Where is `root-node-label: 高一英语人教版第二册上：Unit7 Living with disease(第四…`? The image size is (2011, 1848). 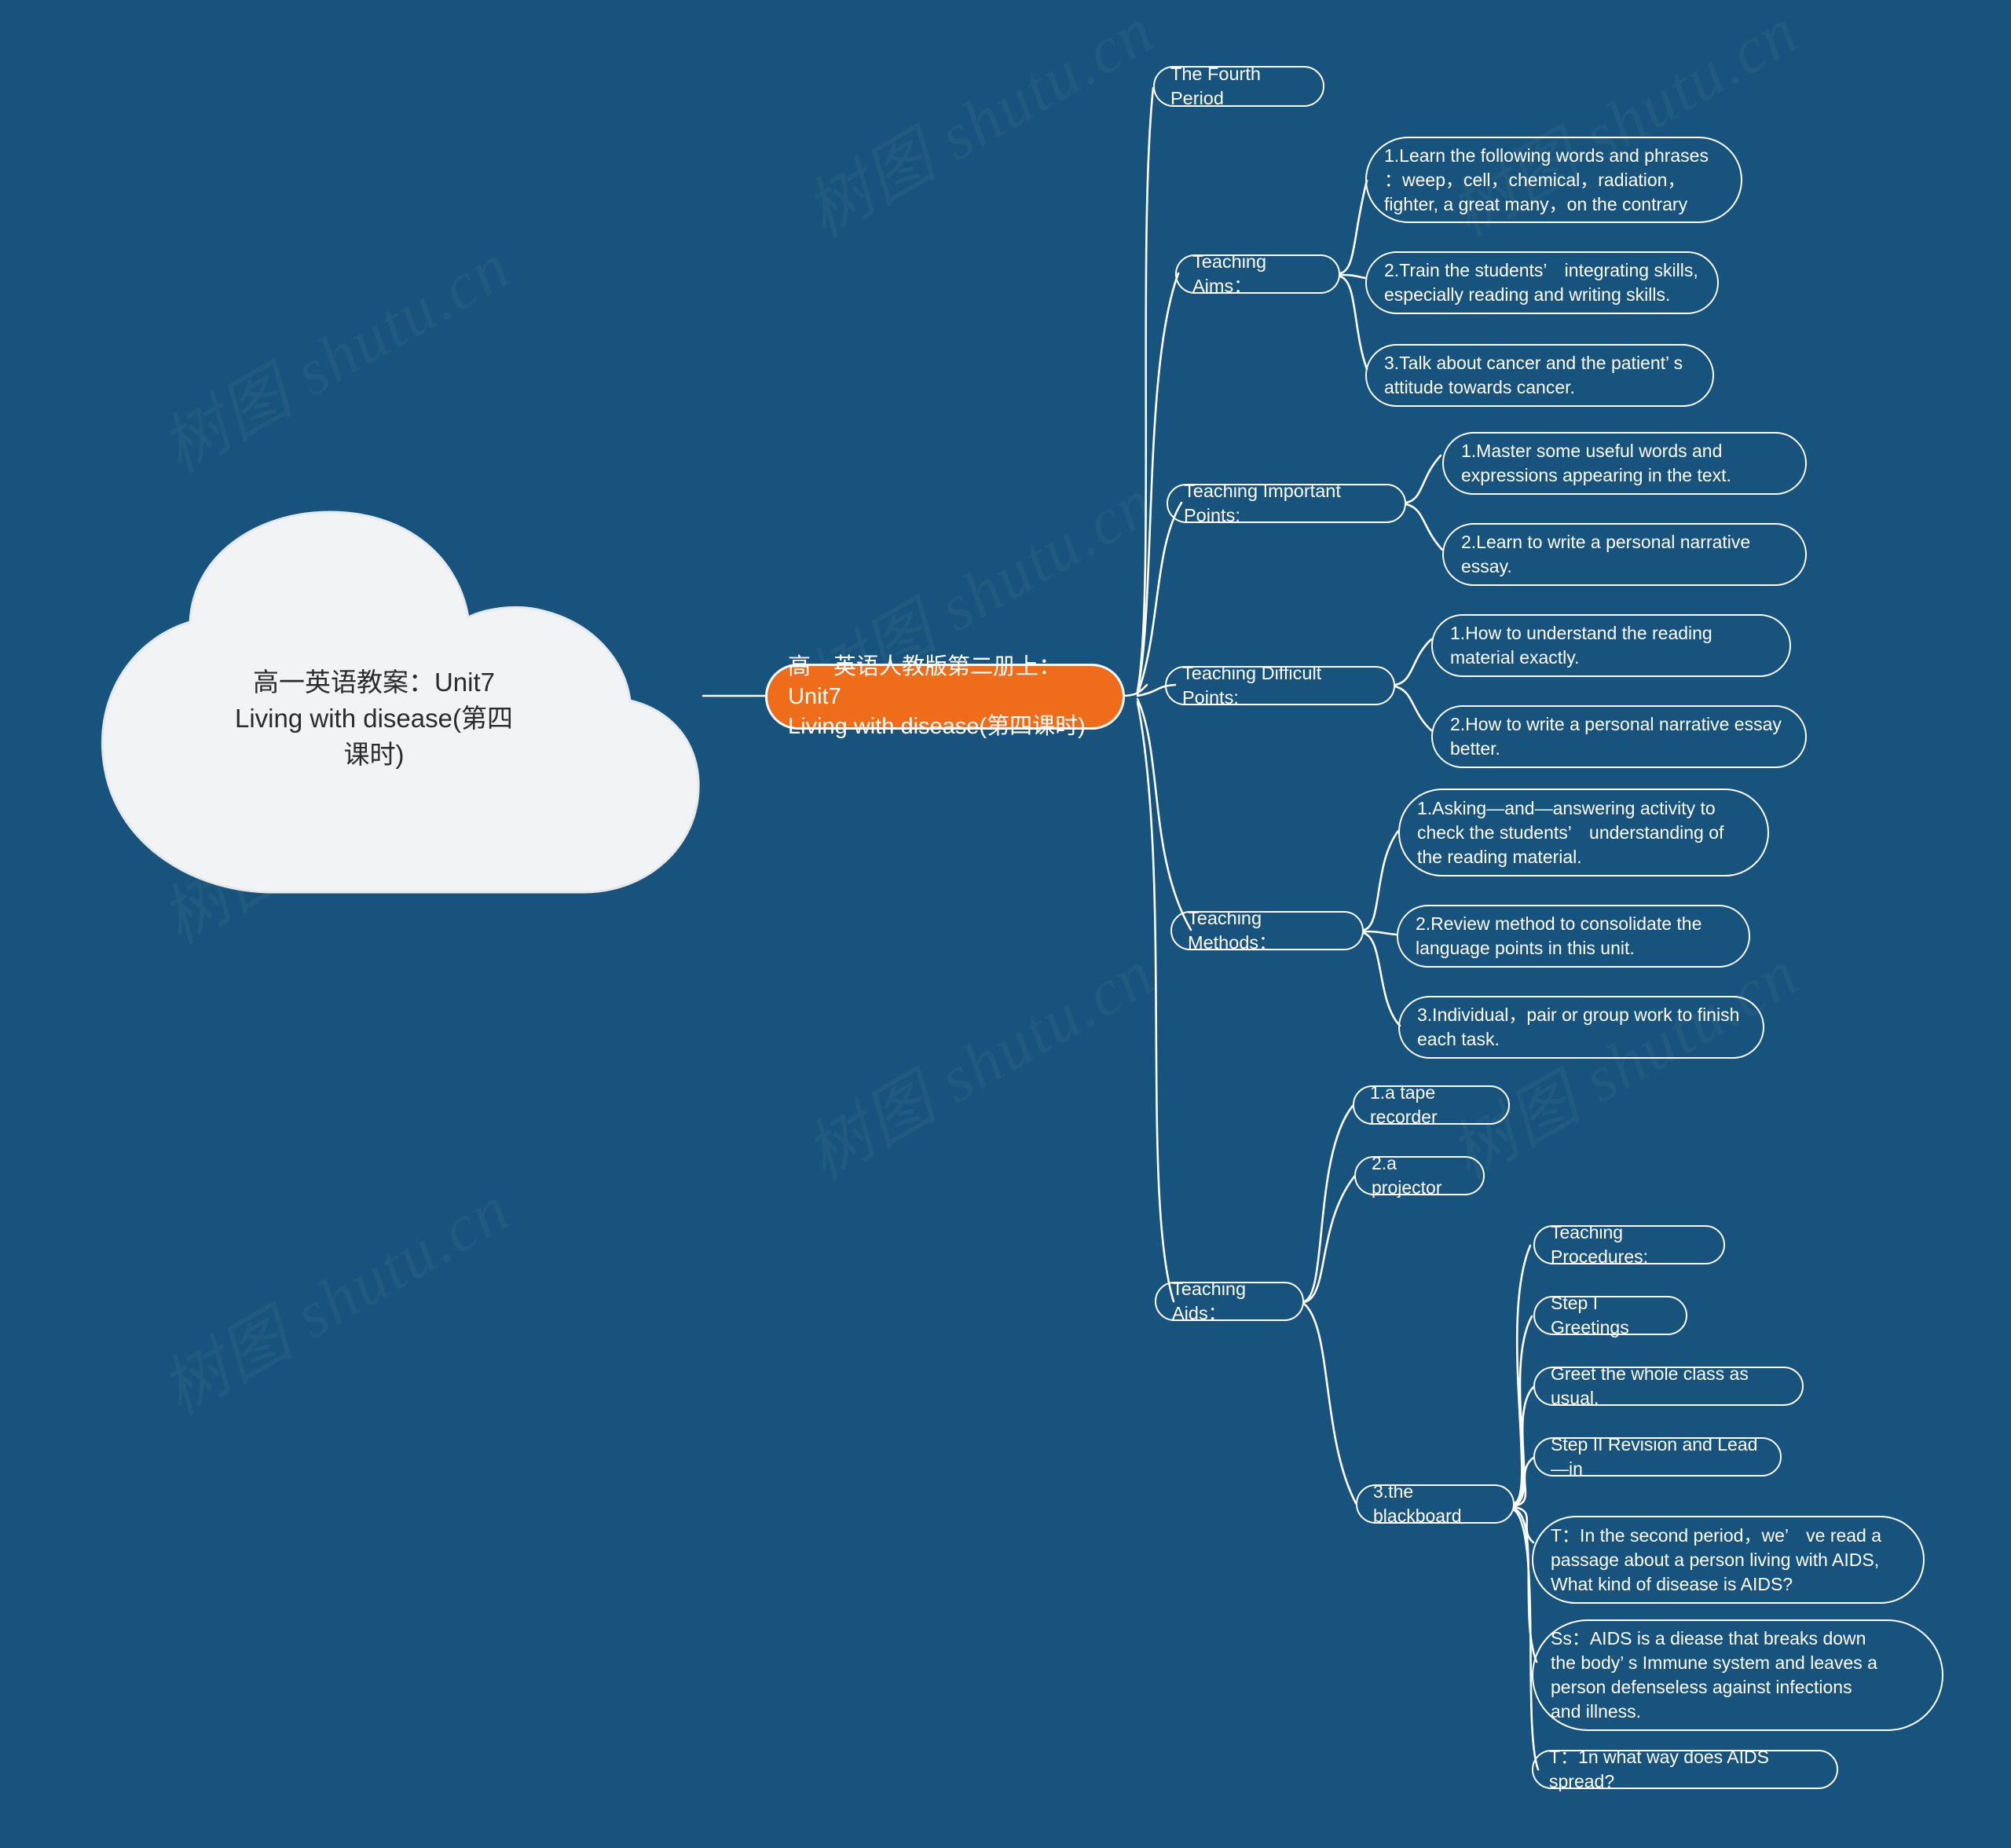 root-node-label: 高一英语人教版第二册上：Unit7 Living with disease(第四… is located at coordinates (937, 697).